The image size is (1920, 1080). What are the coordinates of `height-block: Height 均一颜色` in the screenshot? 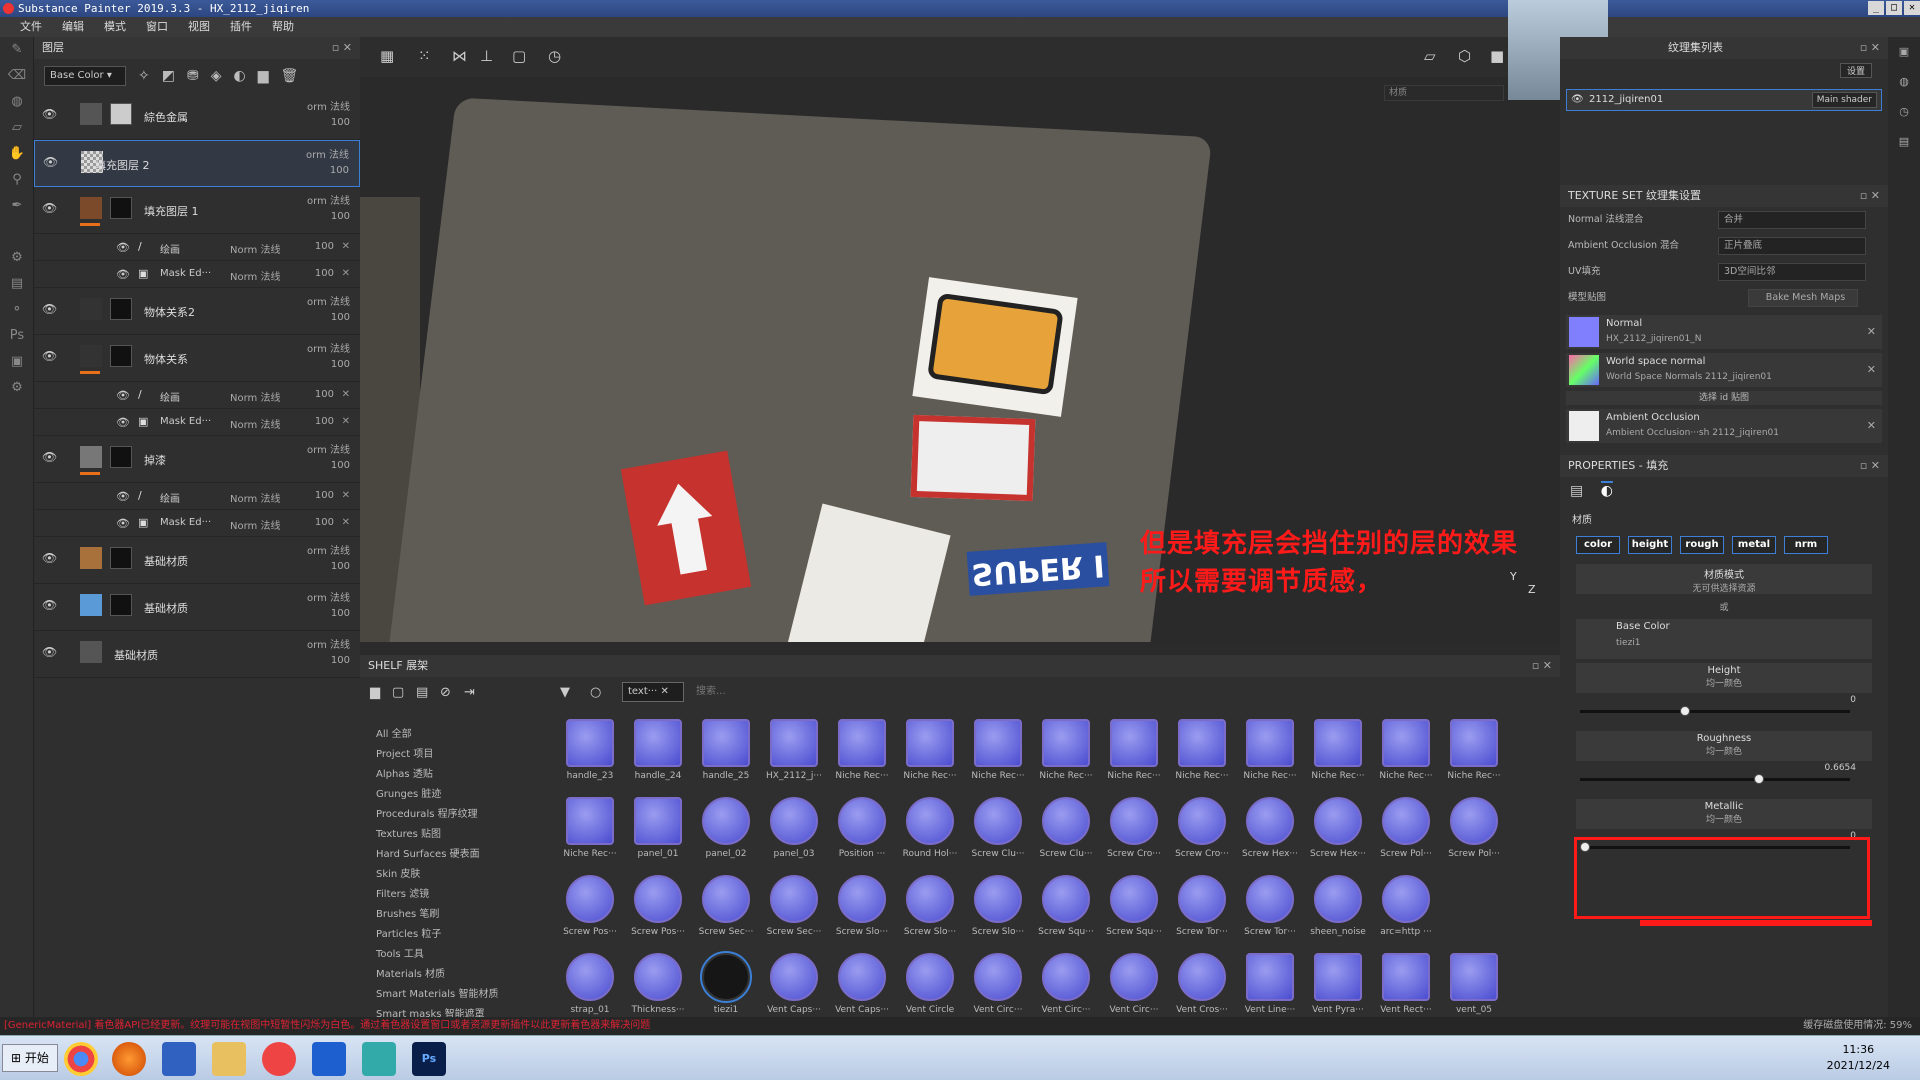 It's located at (1724, 678).